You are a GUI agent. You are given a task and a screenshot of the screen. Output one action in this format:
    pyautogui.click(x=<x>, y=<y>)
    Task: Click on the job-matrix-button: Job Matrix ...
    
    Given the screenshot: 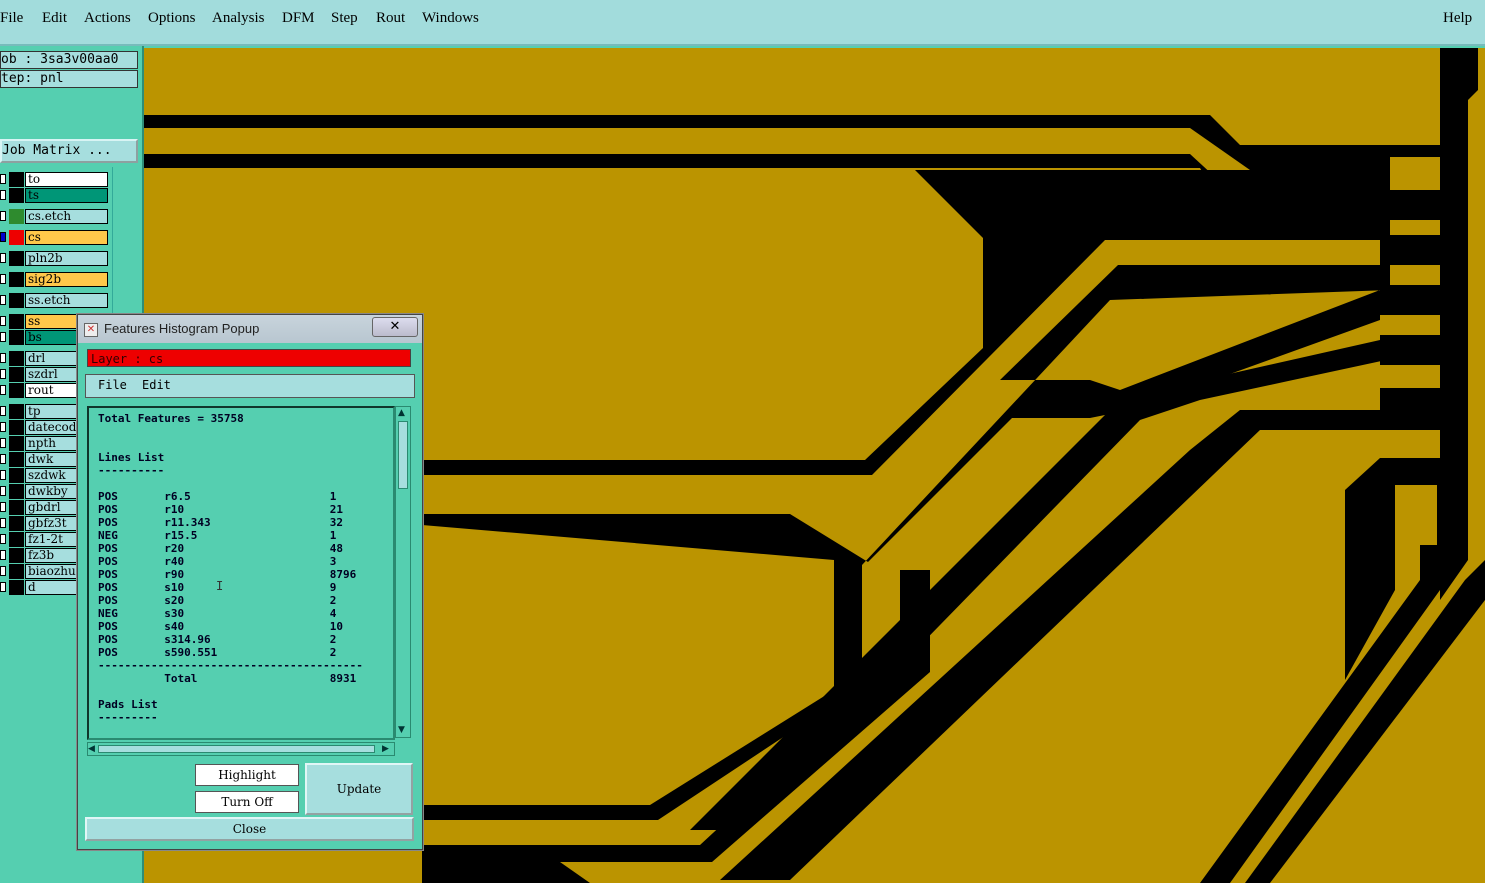 What is the action you would take?
    pyautogui.click(x=69, y=151)
    